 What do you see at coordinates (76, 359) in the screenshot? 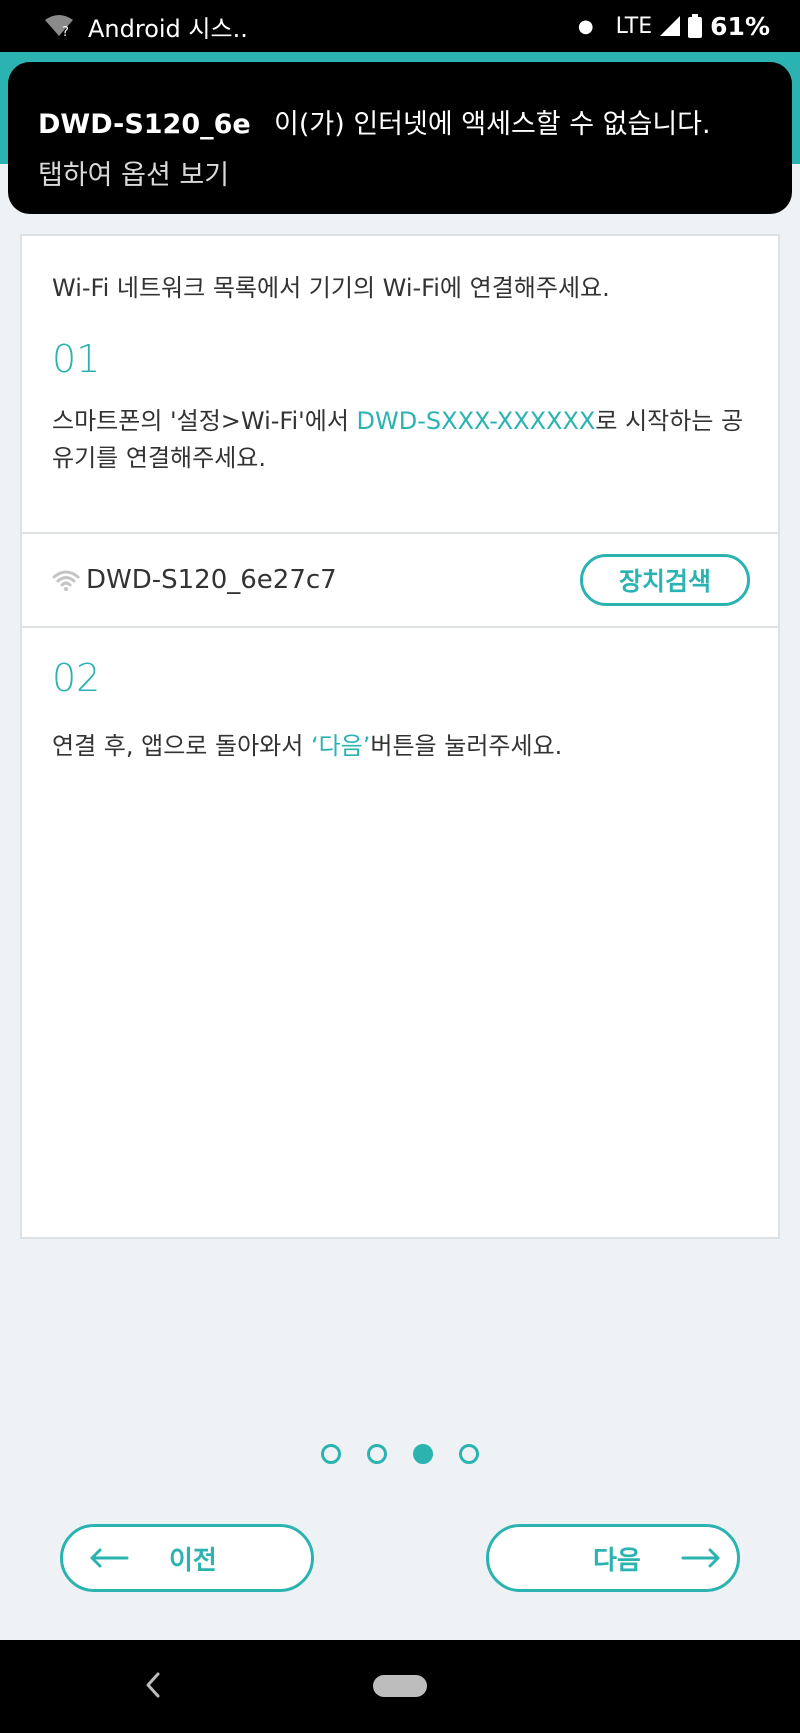
I see `step1-number: 01` at bounding box center [76, 359].